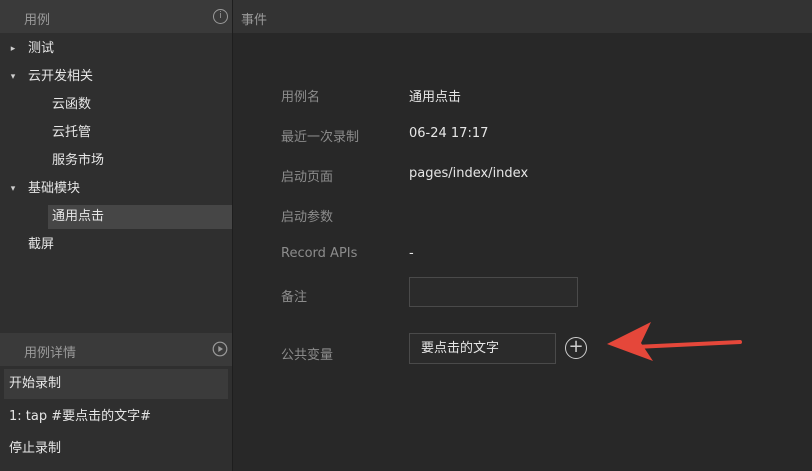 The width and height of the screenshot is (812, 471). Describe the element at coordinates (576, 348) in the screenshot. I see `add-variable-button: +` at that location.